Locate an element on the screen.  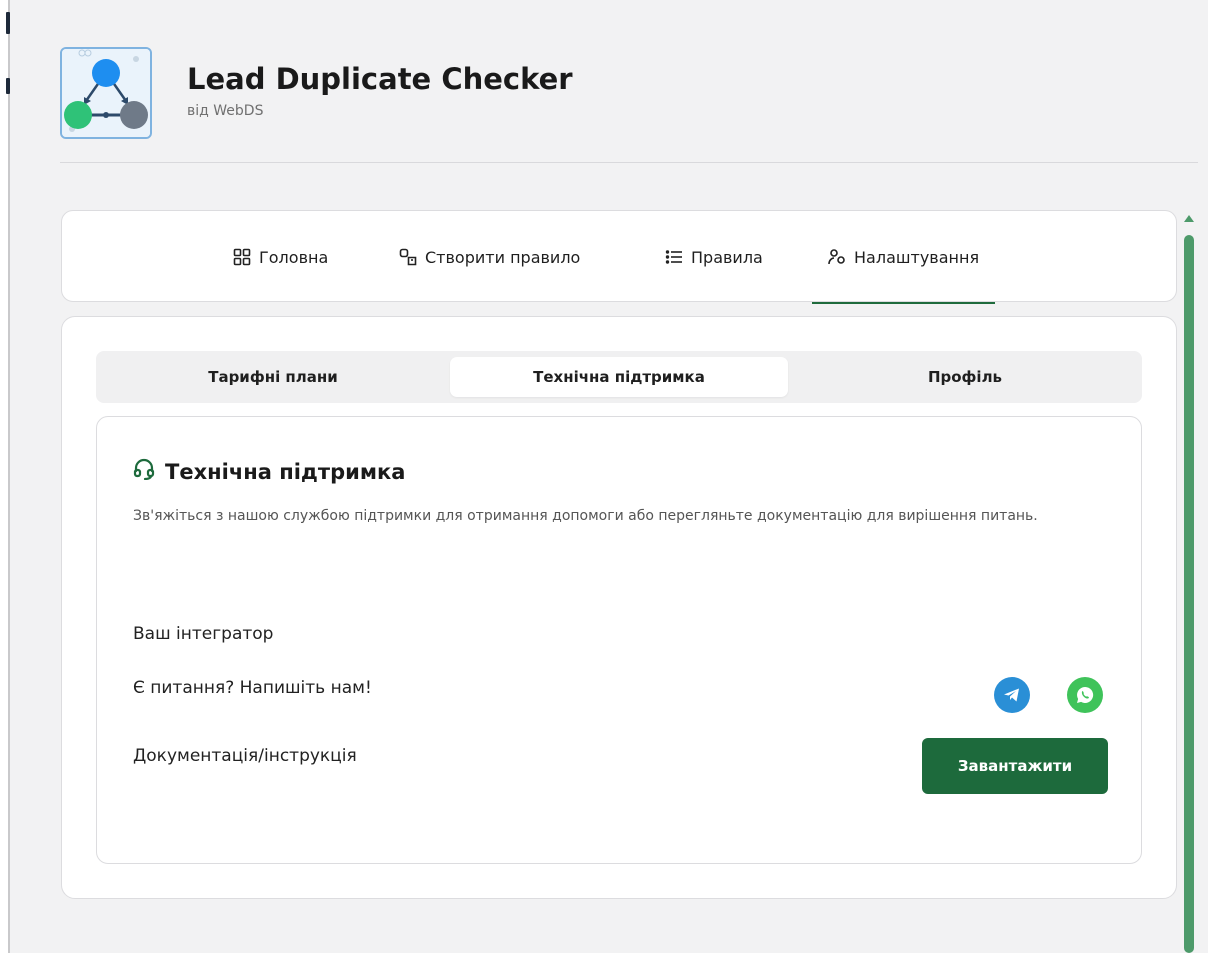
docs-label: Документація/інструкція is located at coordinates (245, 756).